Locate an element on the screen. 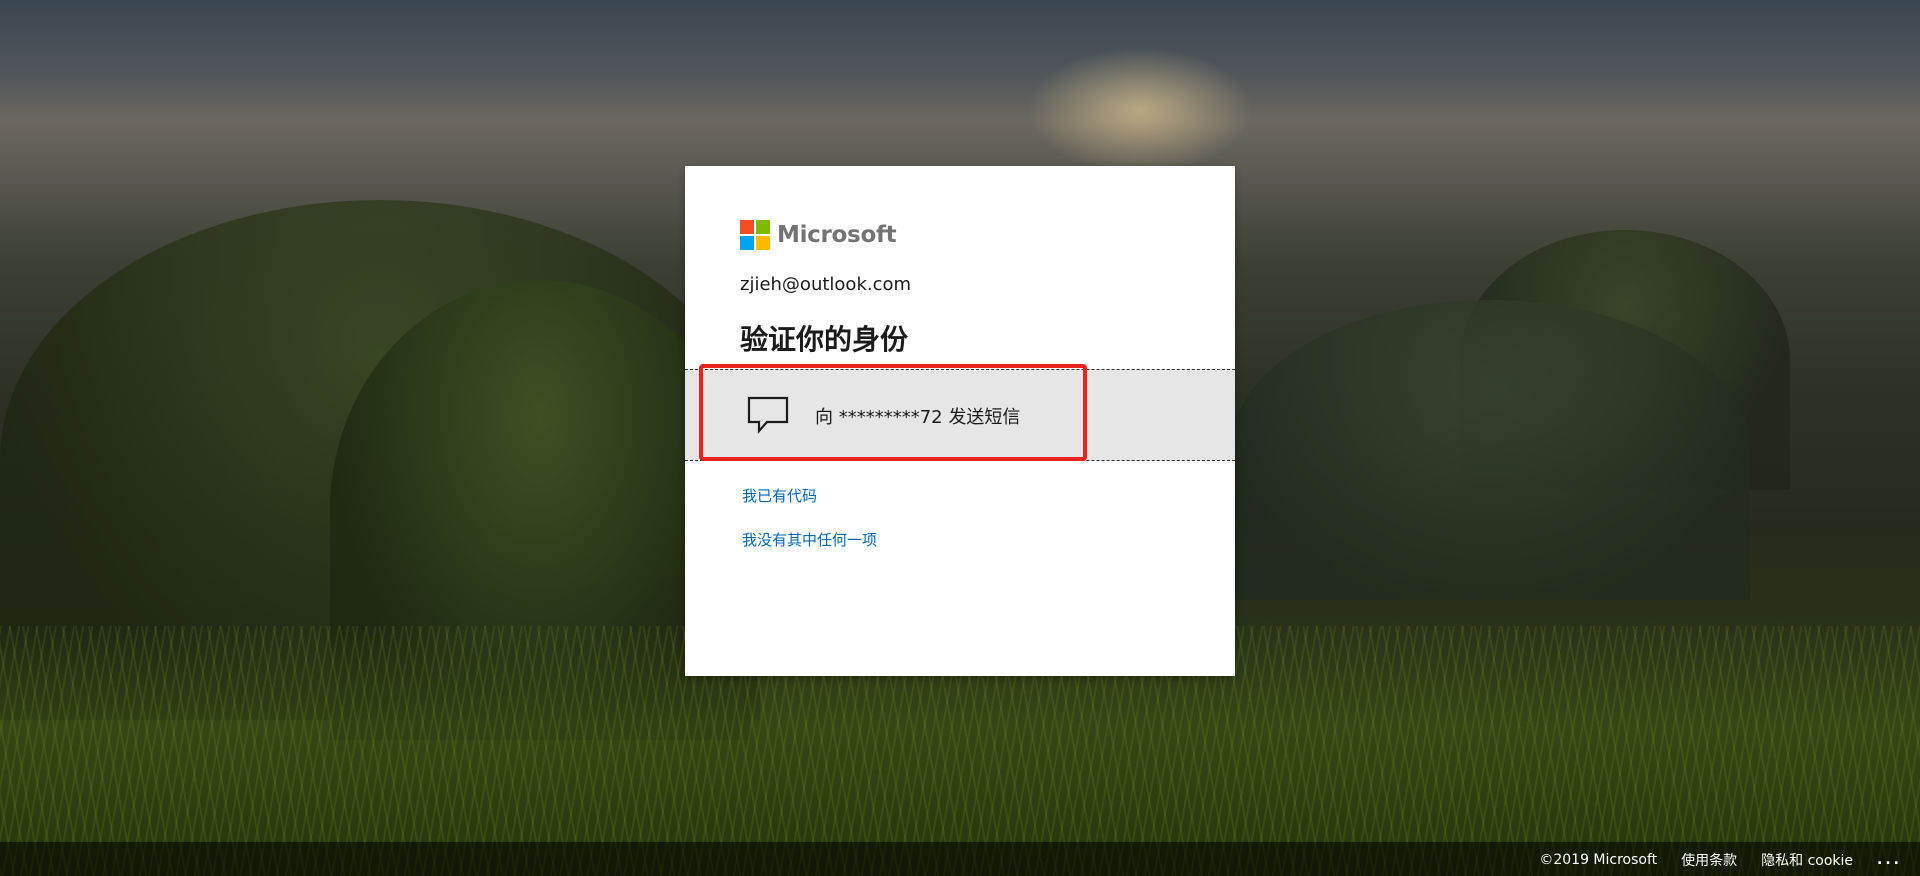  microsoft-logo-icon is located at coordinates (755, 235).